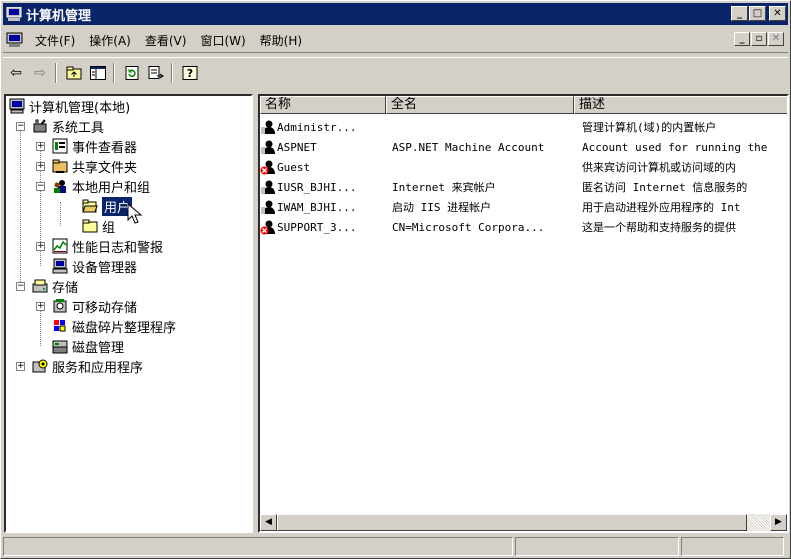  What do you see at coordinates (20, 366) in the screenshot?
I see `tree-toggle-services-apps: +` at bounding box center [20, 366].